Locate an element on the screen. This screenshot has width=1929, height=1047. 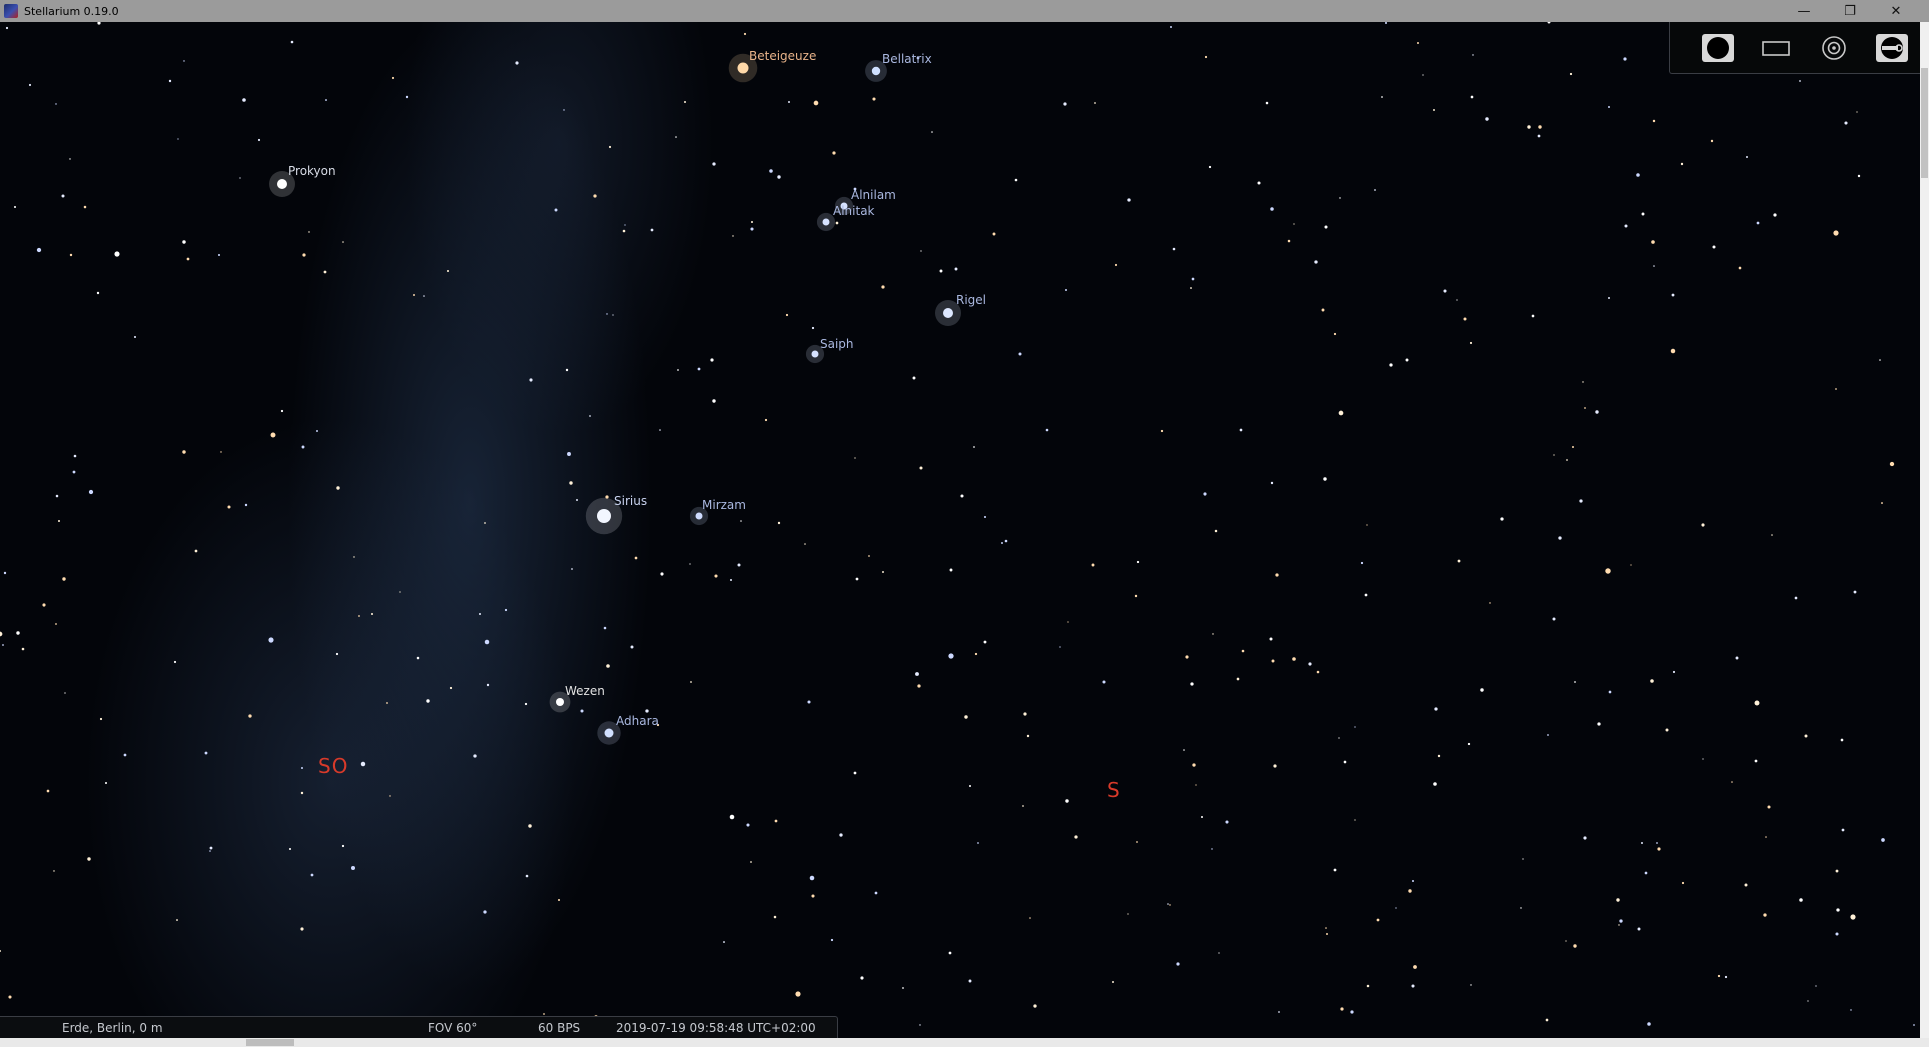
star-alnitak is located at coordinates (826, 222).